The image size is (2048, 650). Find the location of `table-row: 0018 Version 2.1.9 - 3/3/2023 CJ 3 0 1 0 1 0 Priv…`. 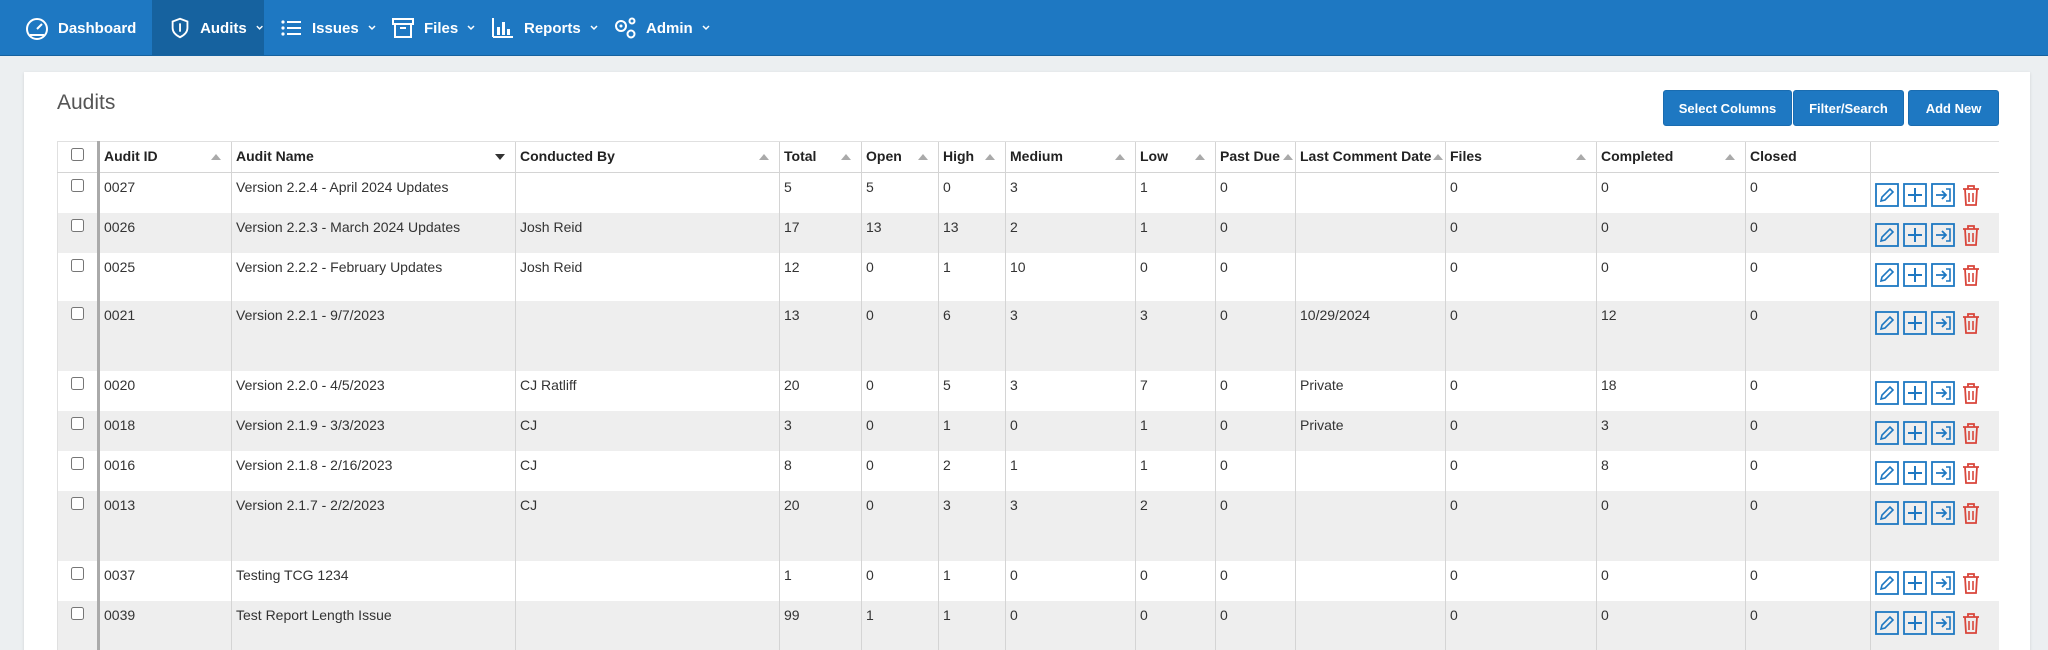

table-row: 0018 Version 2.1.9 - 3/3/2023 CJ 3 0 1 0 1 0 Priv… is located at coordinates (1028, 431).